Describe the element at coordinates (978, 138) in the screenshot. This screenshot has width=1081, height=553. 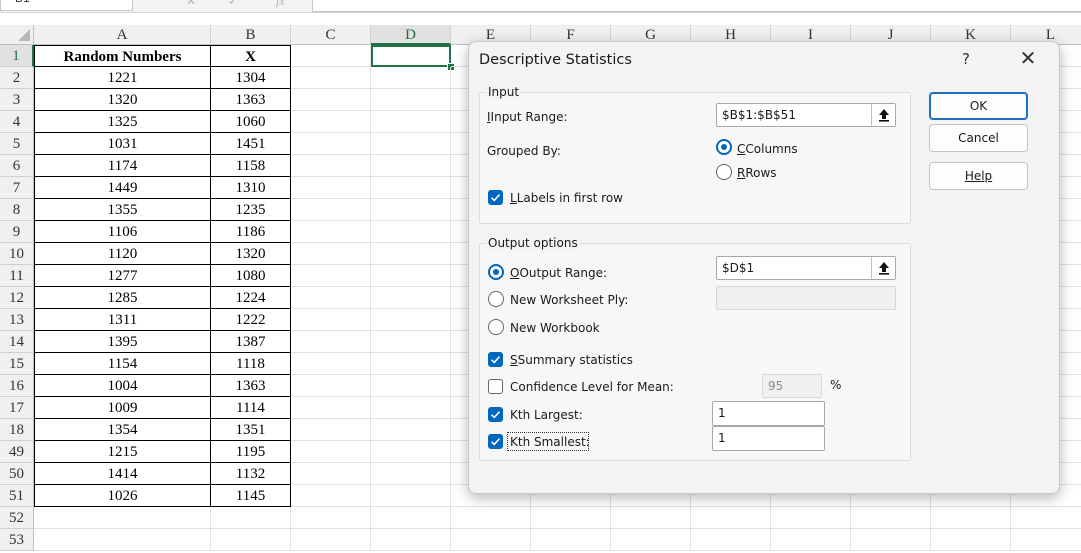
I see `cancel-button: Cancel` at that location.